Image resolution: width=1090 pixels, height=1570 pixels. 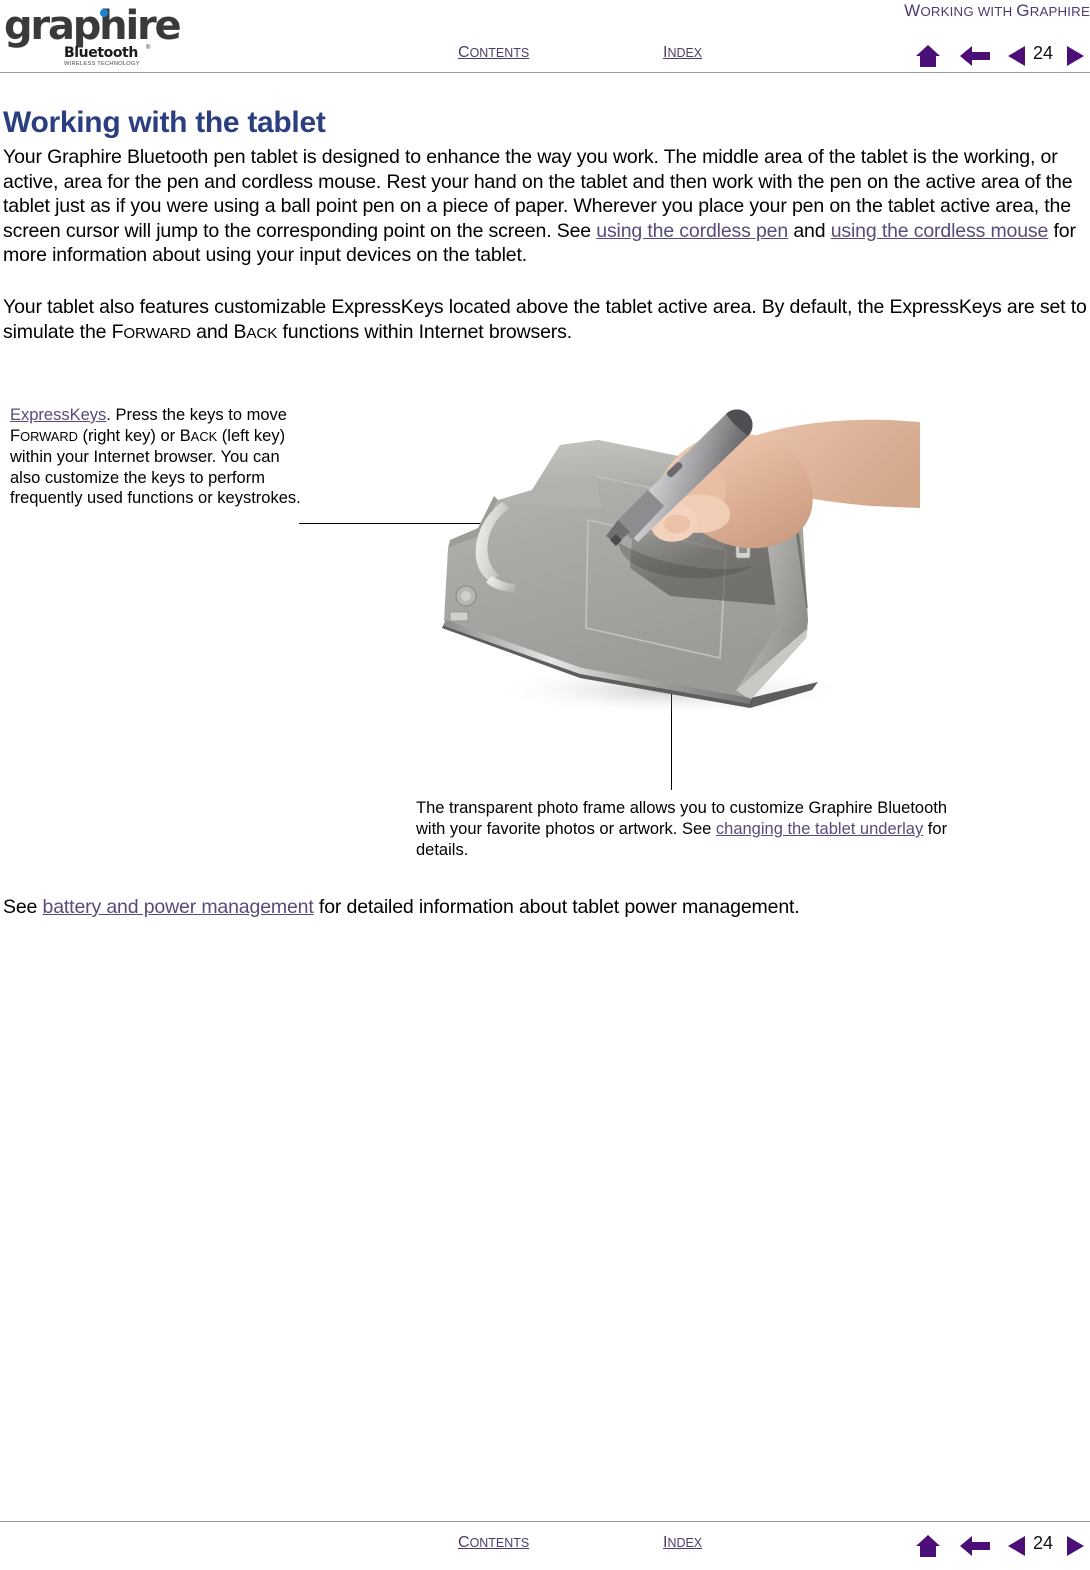 I want to click on logo-i-dot-icon, so click(x=104, y=13).